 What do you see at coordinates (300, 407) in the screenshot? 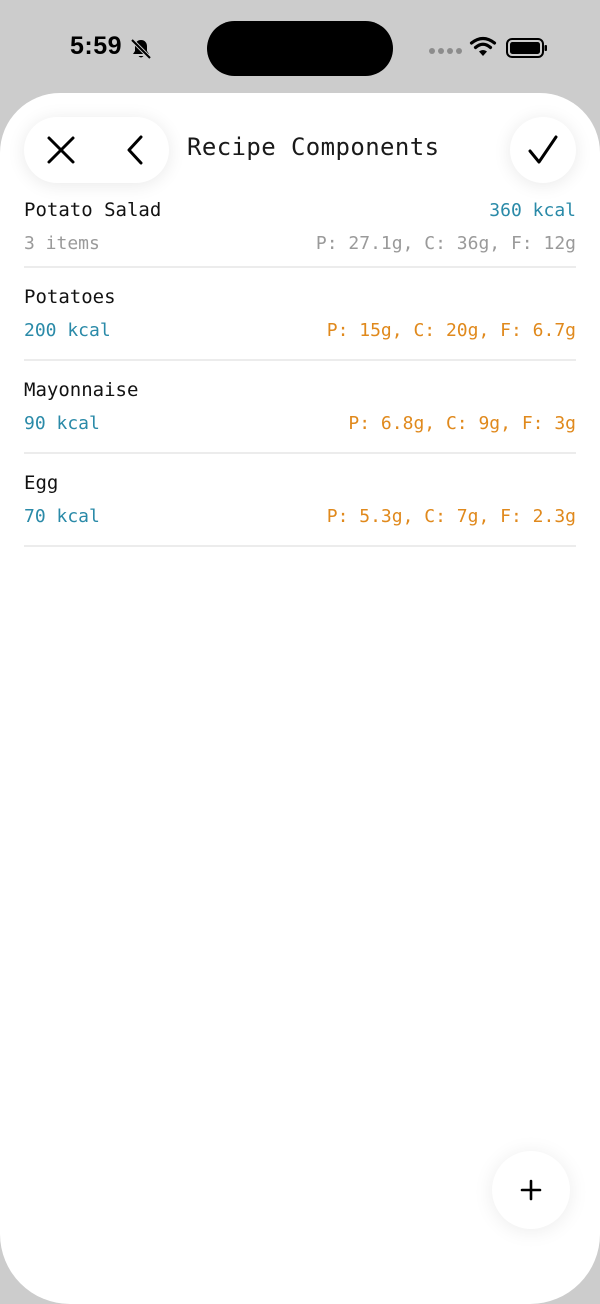
I see `list-item: Mayonnaise 90 kcal P: 6.8g, C: 9g, F: 3g` at bounding box center [300, 407].